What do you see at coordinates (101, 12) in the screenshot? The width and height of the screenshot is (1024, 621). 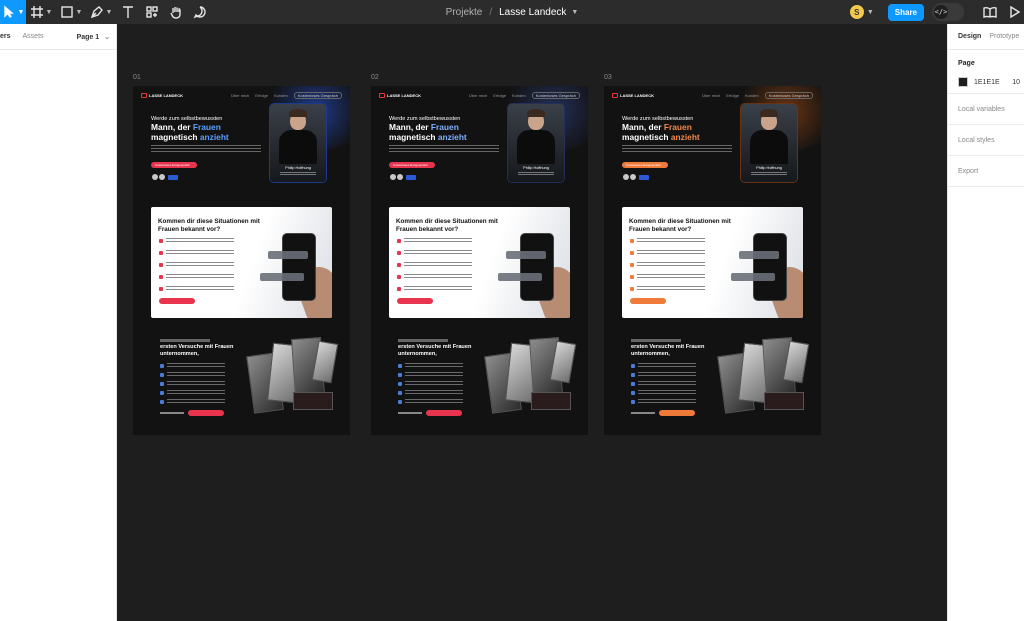 I see `pen-tool-button: ▼` at bounding box center [101, 12].